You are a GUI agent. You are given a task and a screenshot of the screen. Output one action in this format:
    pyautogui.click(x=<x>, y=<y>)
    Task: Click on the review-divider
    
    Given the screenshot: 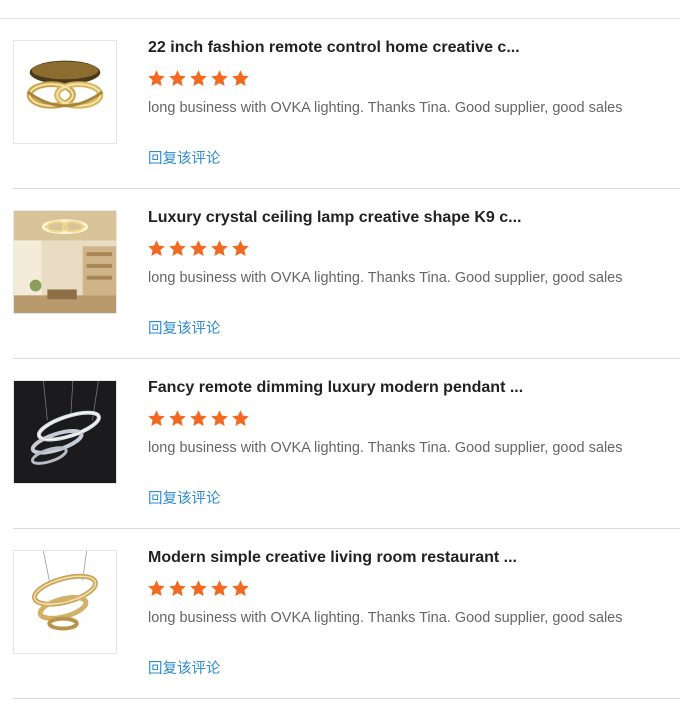 What is the action you would take?
    pyautogui.click(x=346, y=698)
    